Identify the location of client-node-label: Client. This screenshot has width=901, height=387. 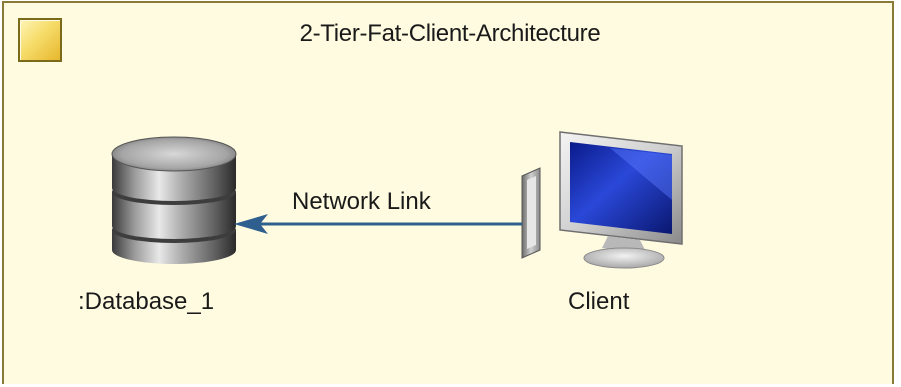
(599, 301).